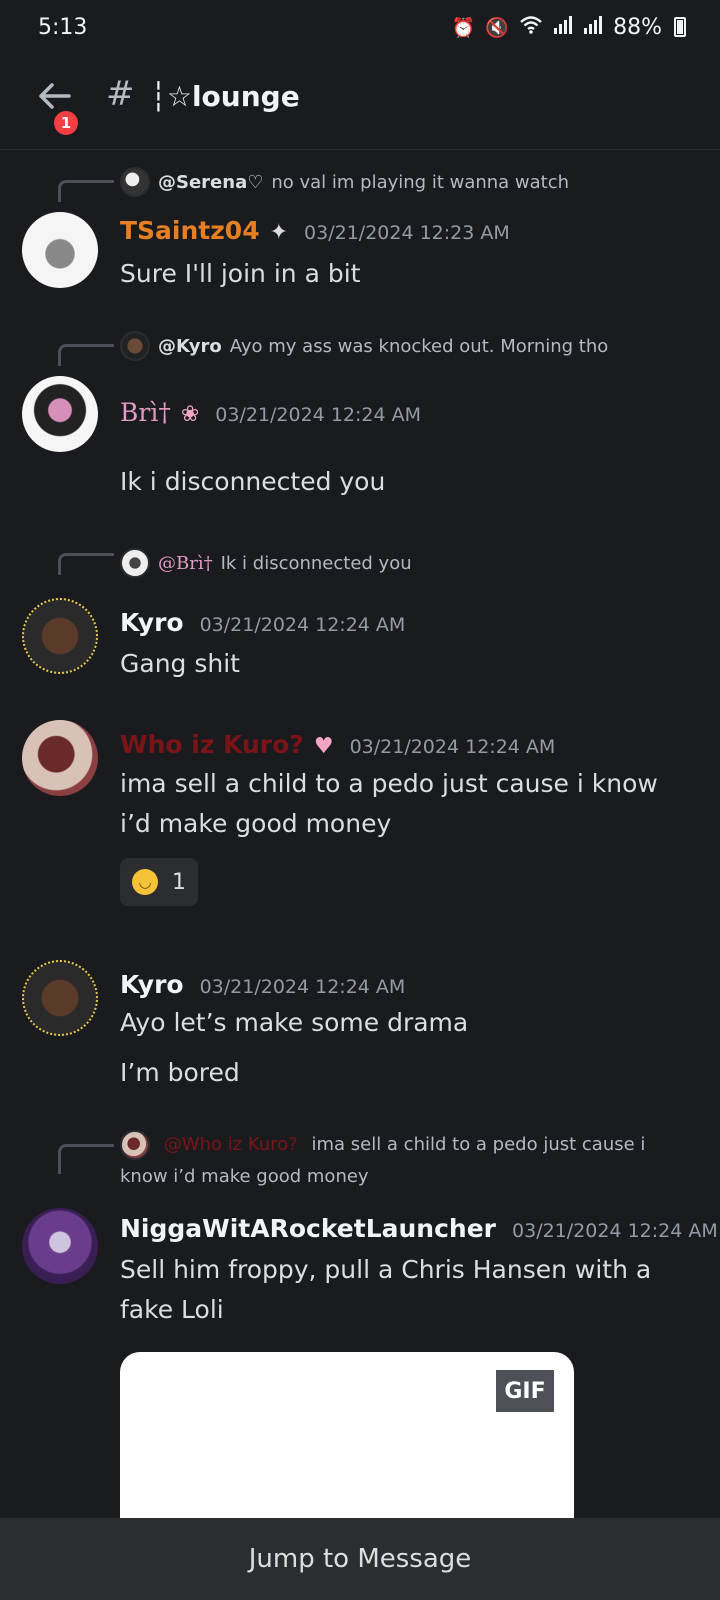 This screenshot has width=720, height=1600. What do you see at coordinates (419, 346) in the screenshot?
I see `reply-text: Ayo my ass was knocked out. Morning tho` at bounding box center [419, 346].